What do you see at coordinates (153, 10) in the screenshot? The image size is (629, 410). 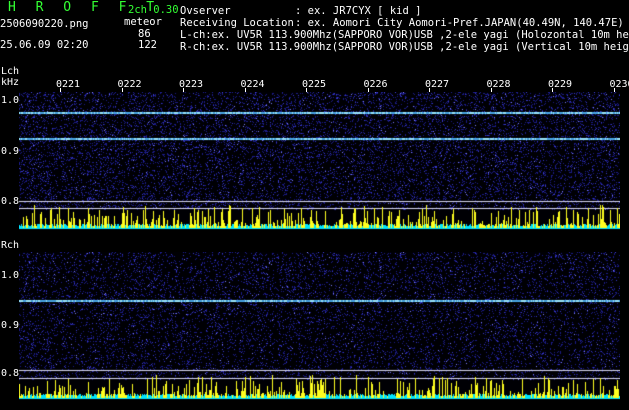 I see `app-version: 2ch 0.30` at bounding box center [153, 10].